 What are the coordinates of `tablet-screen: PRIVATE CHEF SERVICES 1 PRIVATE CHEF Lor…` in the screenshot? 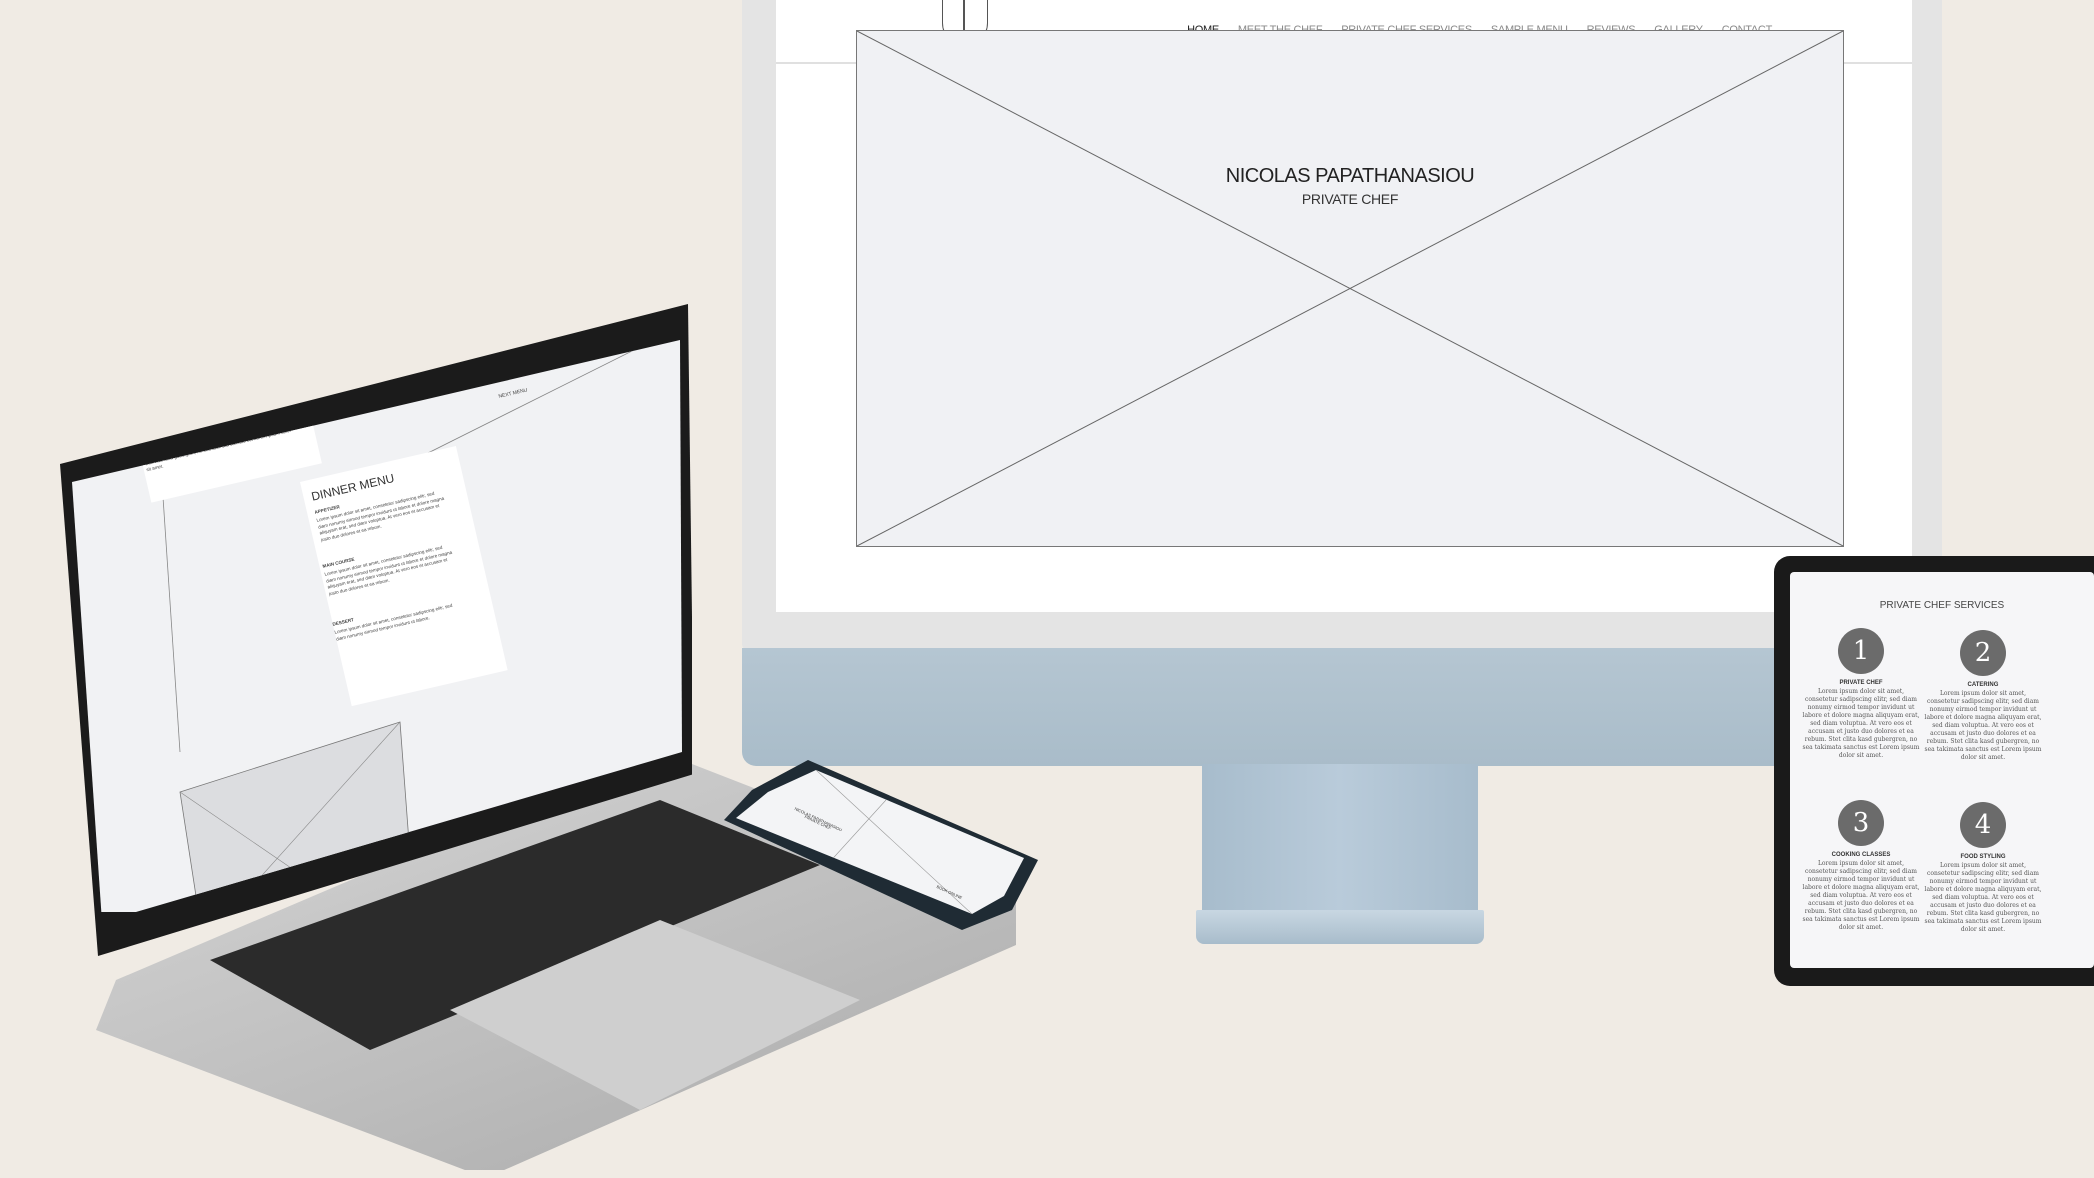 It's located at (1942, 770).